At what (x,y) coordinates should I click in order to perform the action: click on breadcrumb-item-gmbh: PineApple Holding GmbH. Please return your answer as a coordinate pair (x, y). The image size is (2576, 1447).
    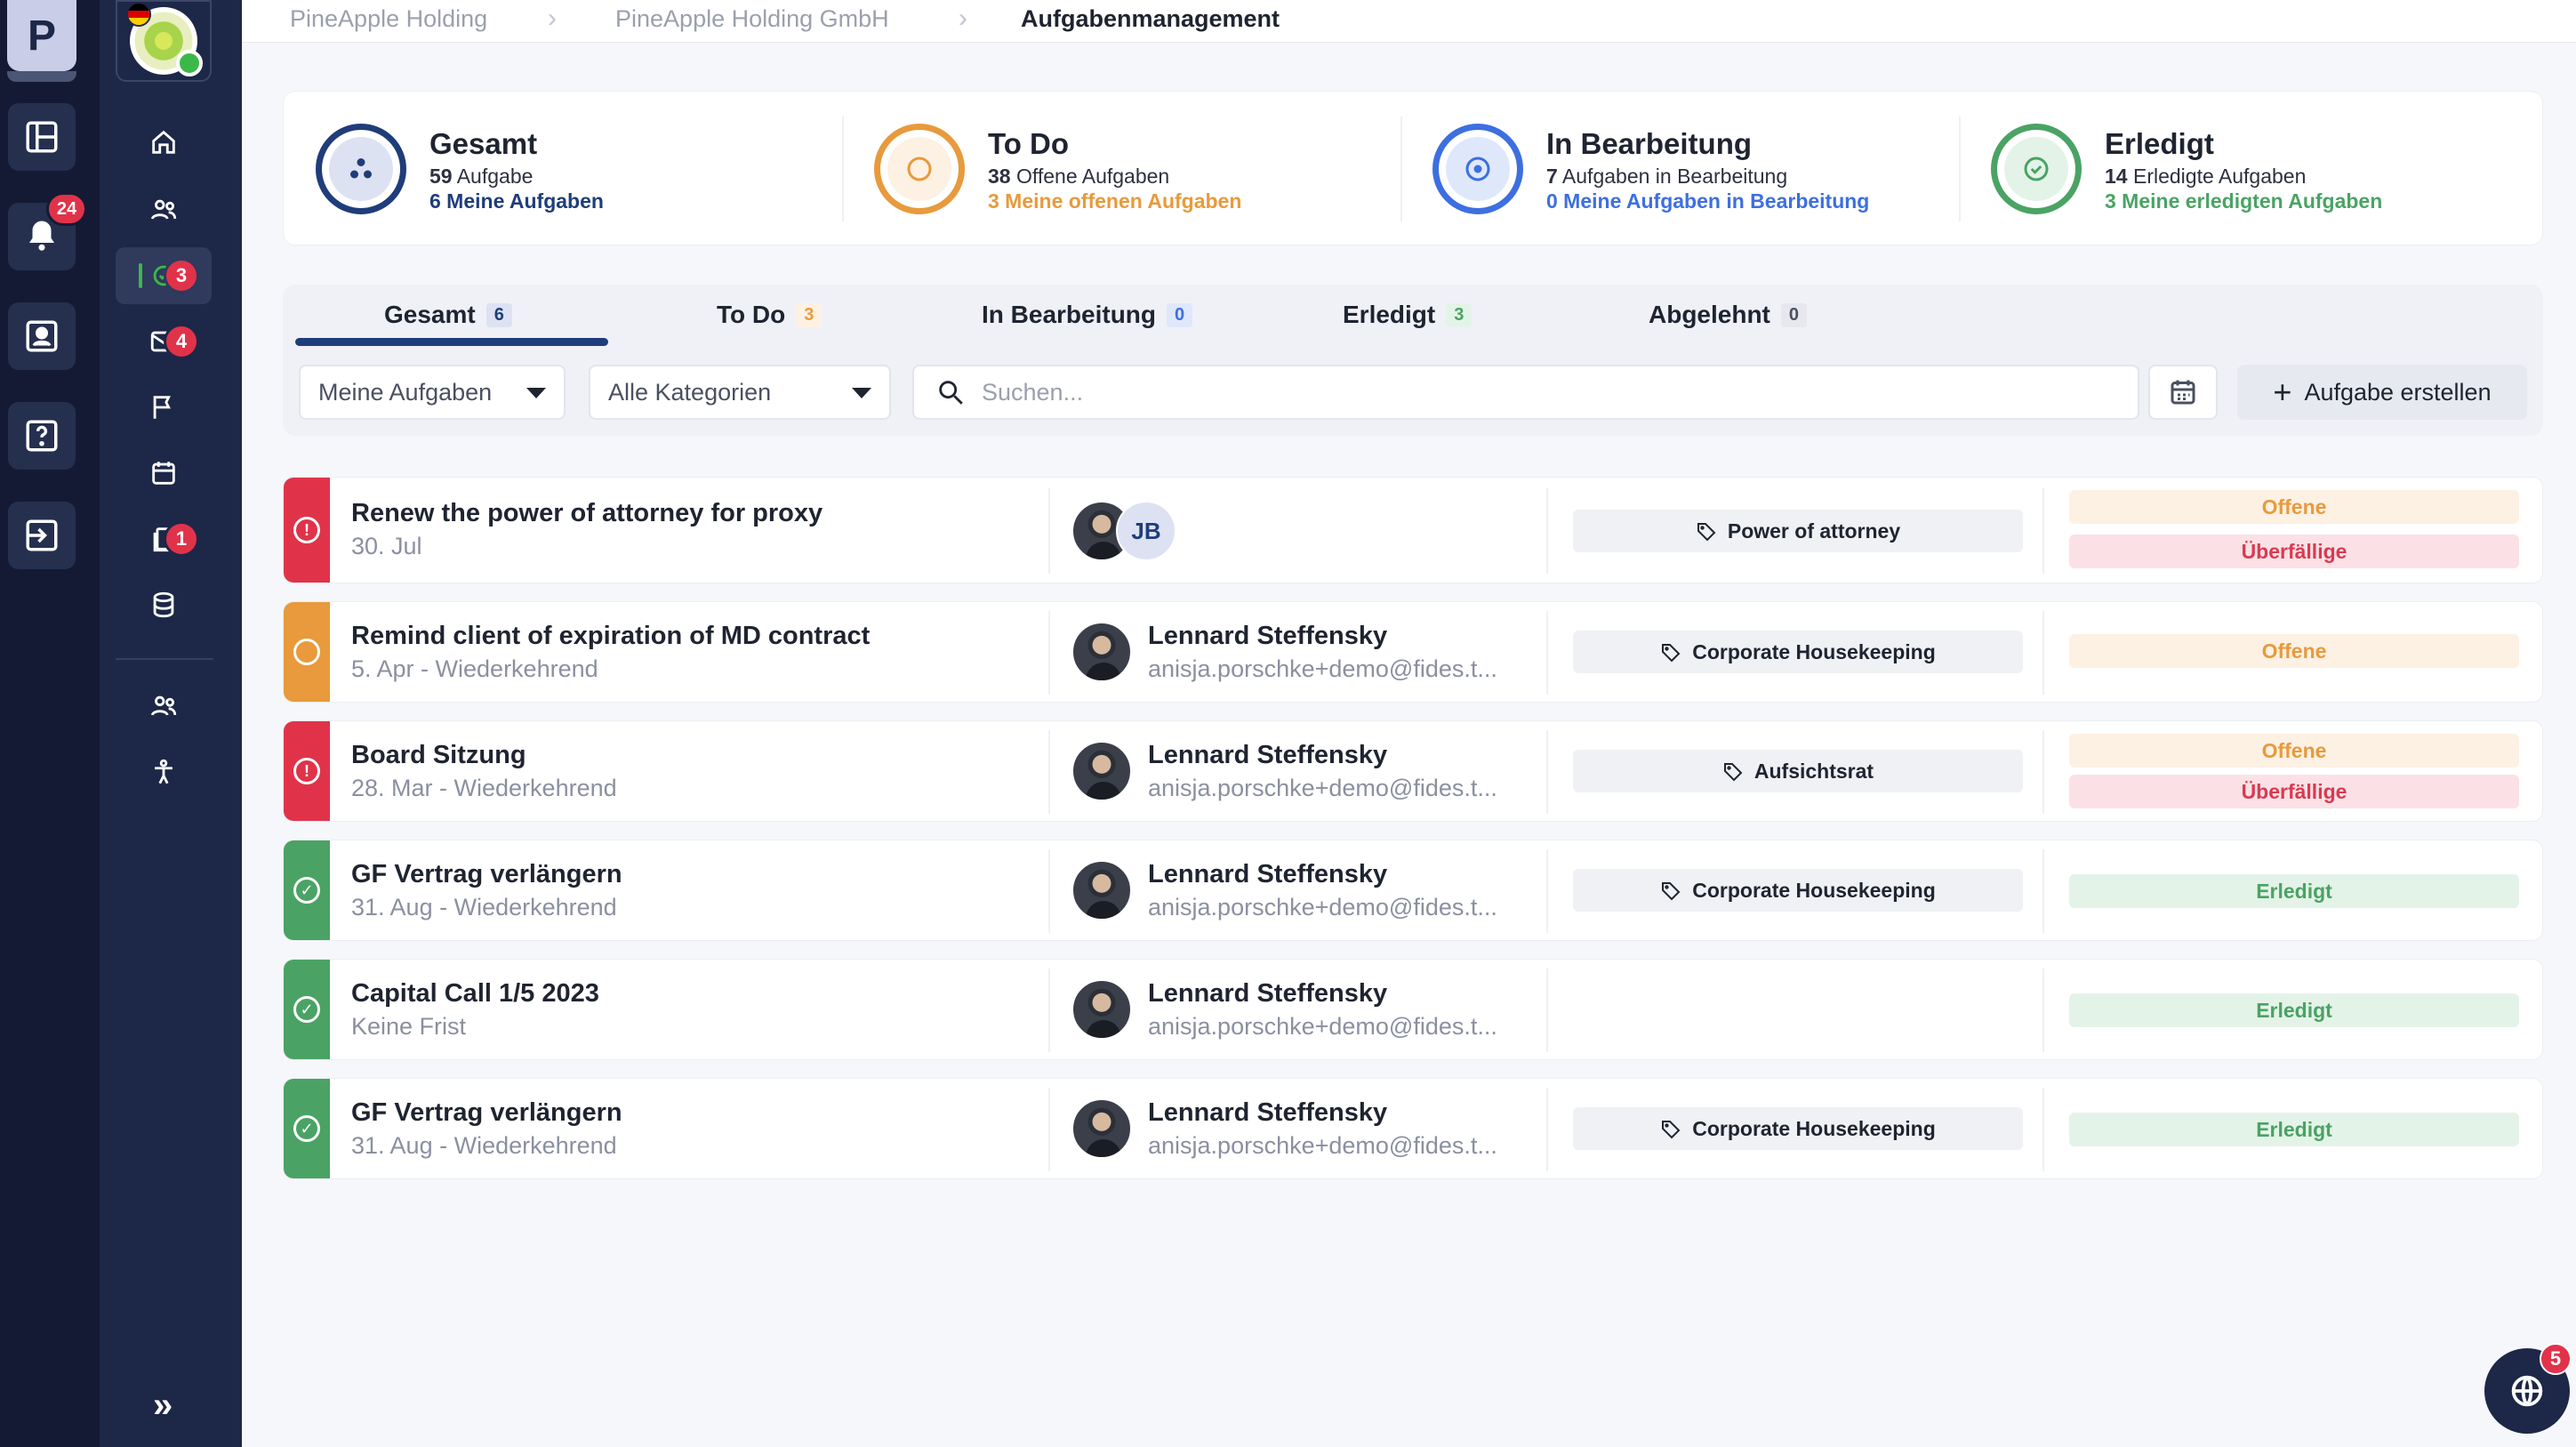
    Looking at the image, I should click on (752, 19).